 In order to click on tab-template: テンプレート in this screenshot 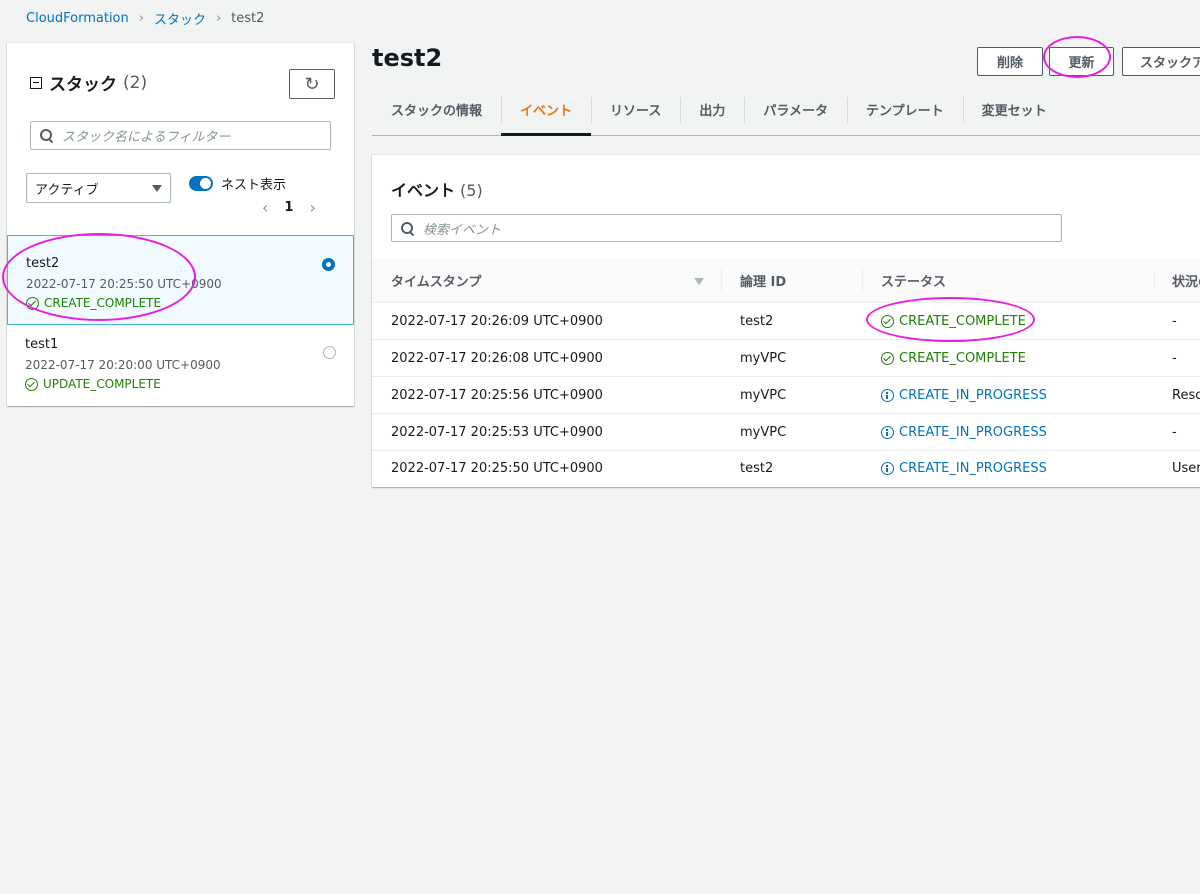, I will do `click(905, 109)`.